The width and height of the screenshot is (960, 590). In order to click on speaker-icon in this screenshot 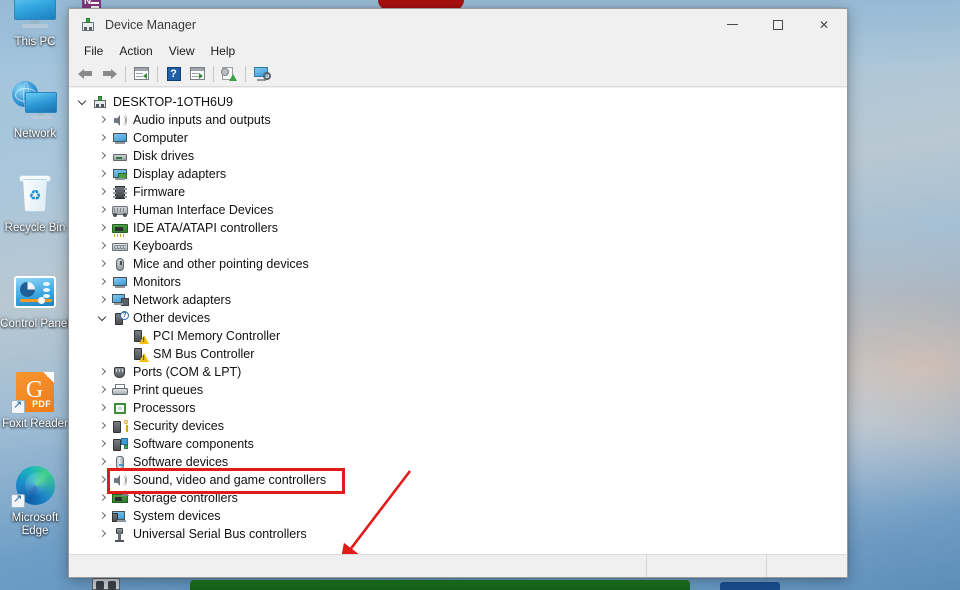, I will do `click(120, 480)`.